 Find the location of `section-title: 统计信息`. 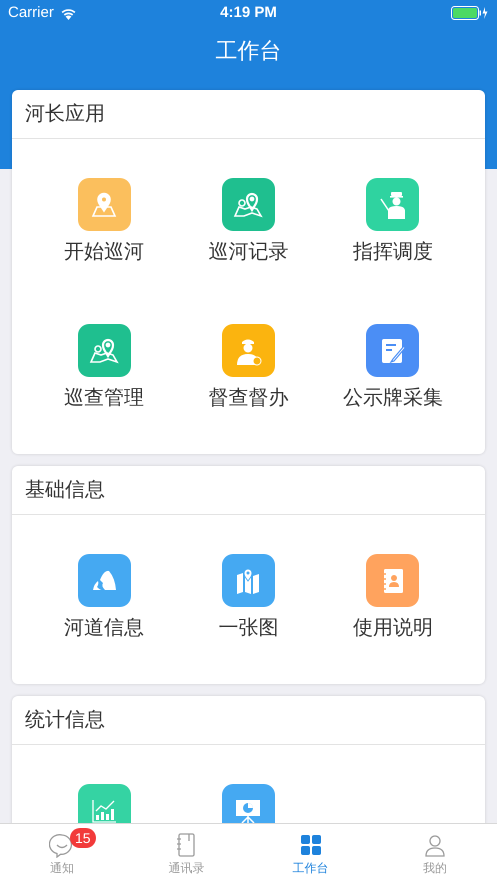

section-title: 统计信息 is located at coordinates (65, 720).